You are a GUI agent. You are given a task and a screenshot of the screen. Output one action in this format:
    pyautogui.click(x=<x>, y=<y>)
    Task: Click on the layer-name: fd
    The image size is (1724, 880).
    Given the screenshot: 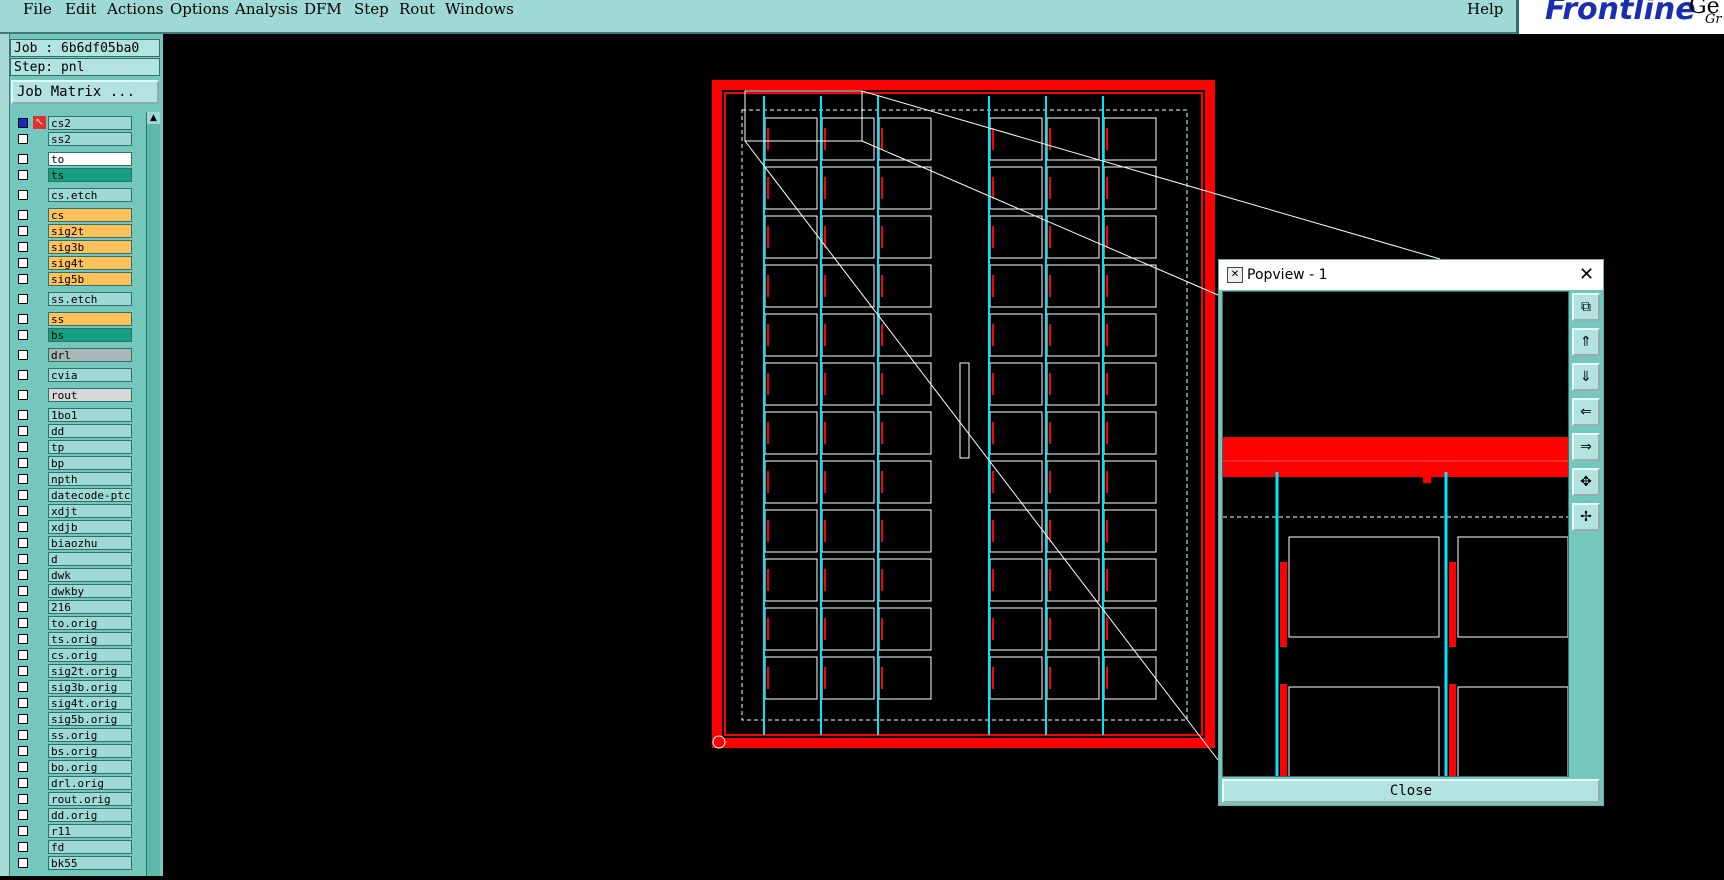 What is the action you would take?
    pyautogui.click(x=90, y=847)
    